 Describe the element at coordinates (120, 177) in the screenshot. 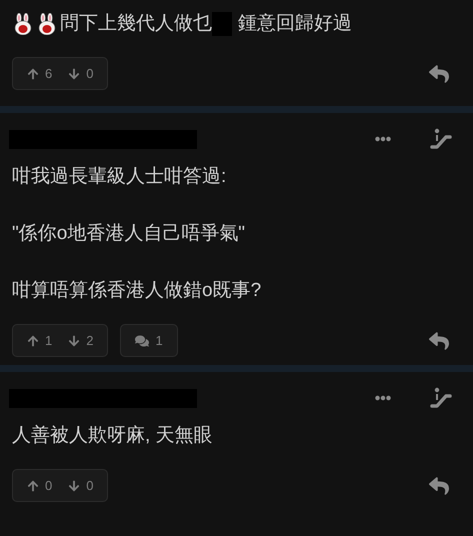

I see `post-paragraph: 咁我過長輩級人士咁答過:` at that location.